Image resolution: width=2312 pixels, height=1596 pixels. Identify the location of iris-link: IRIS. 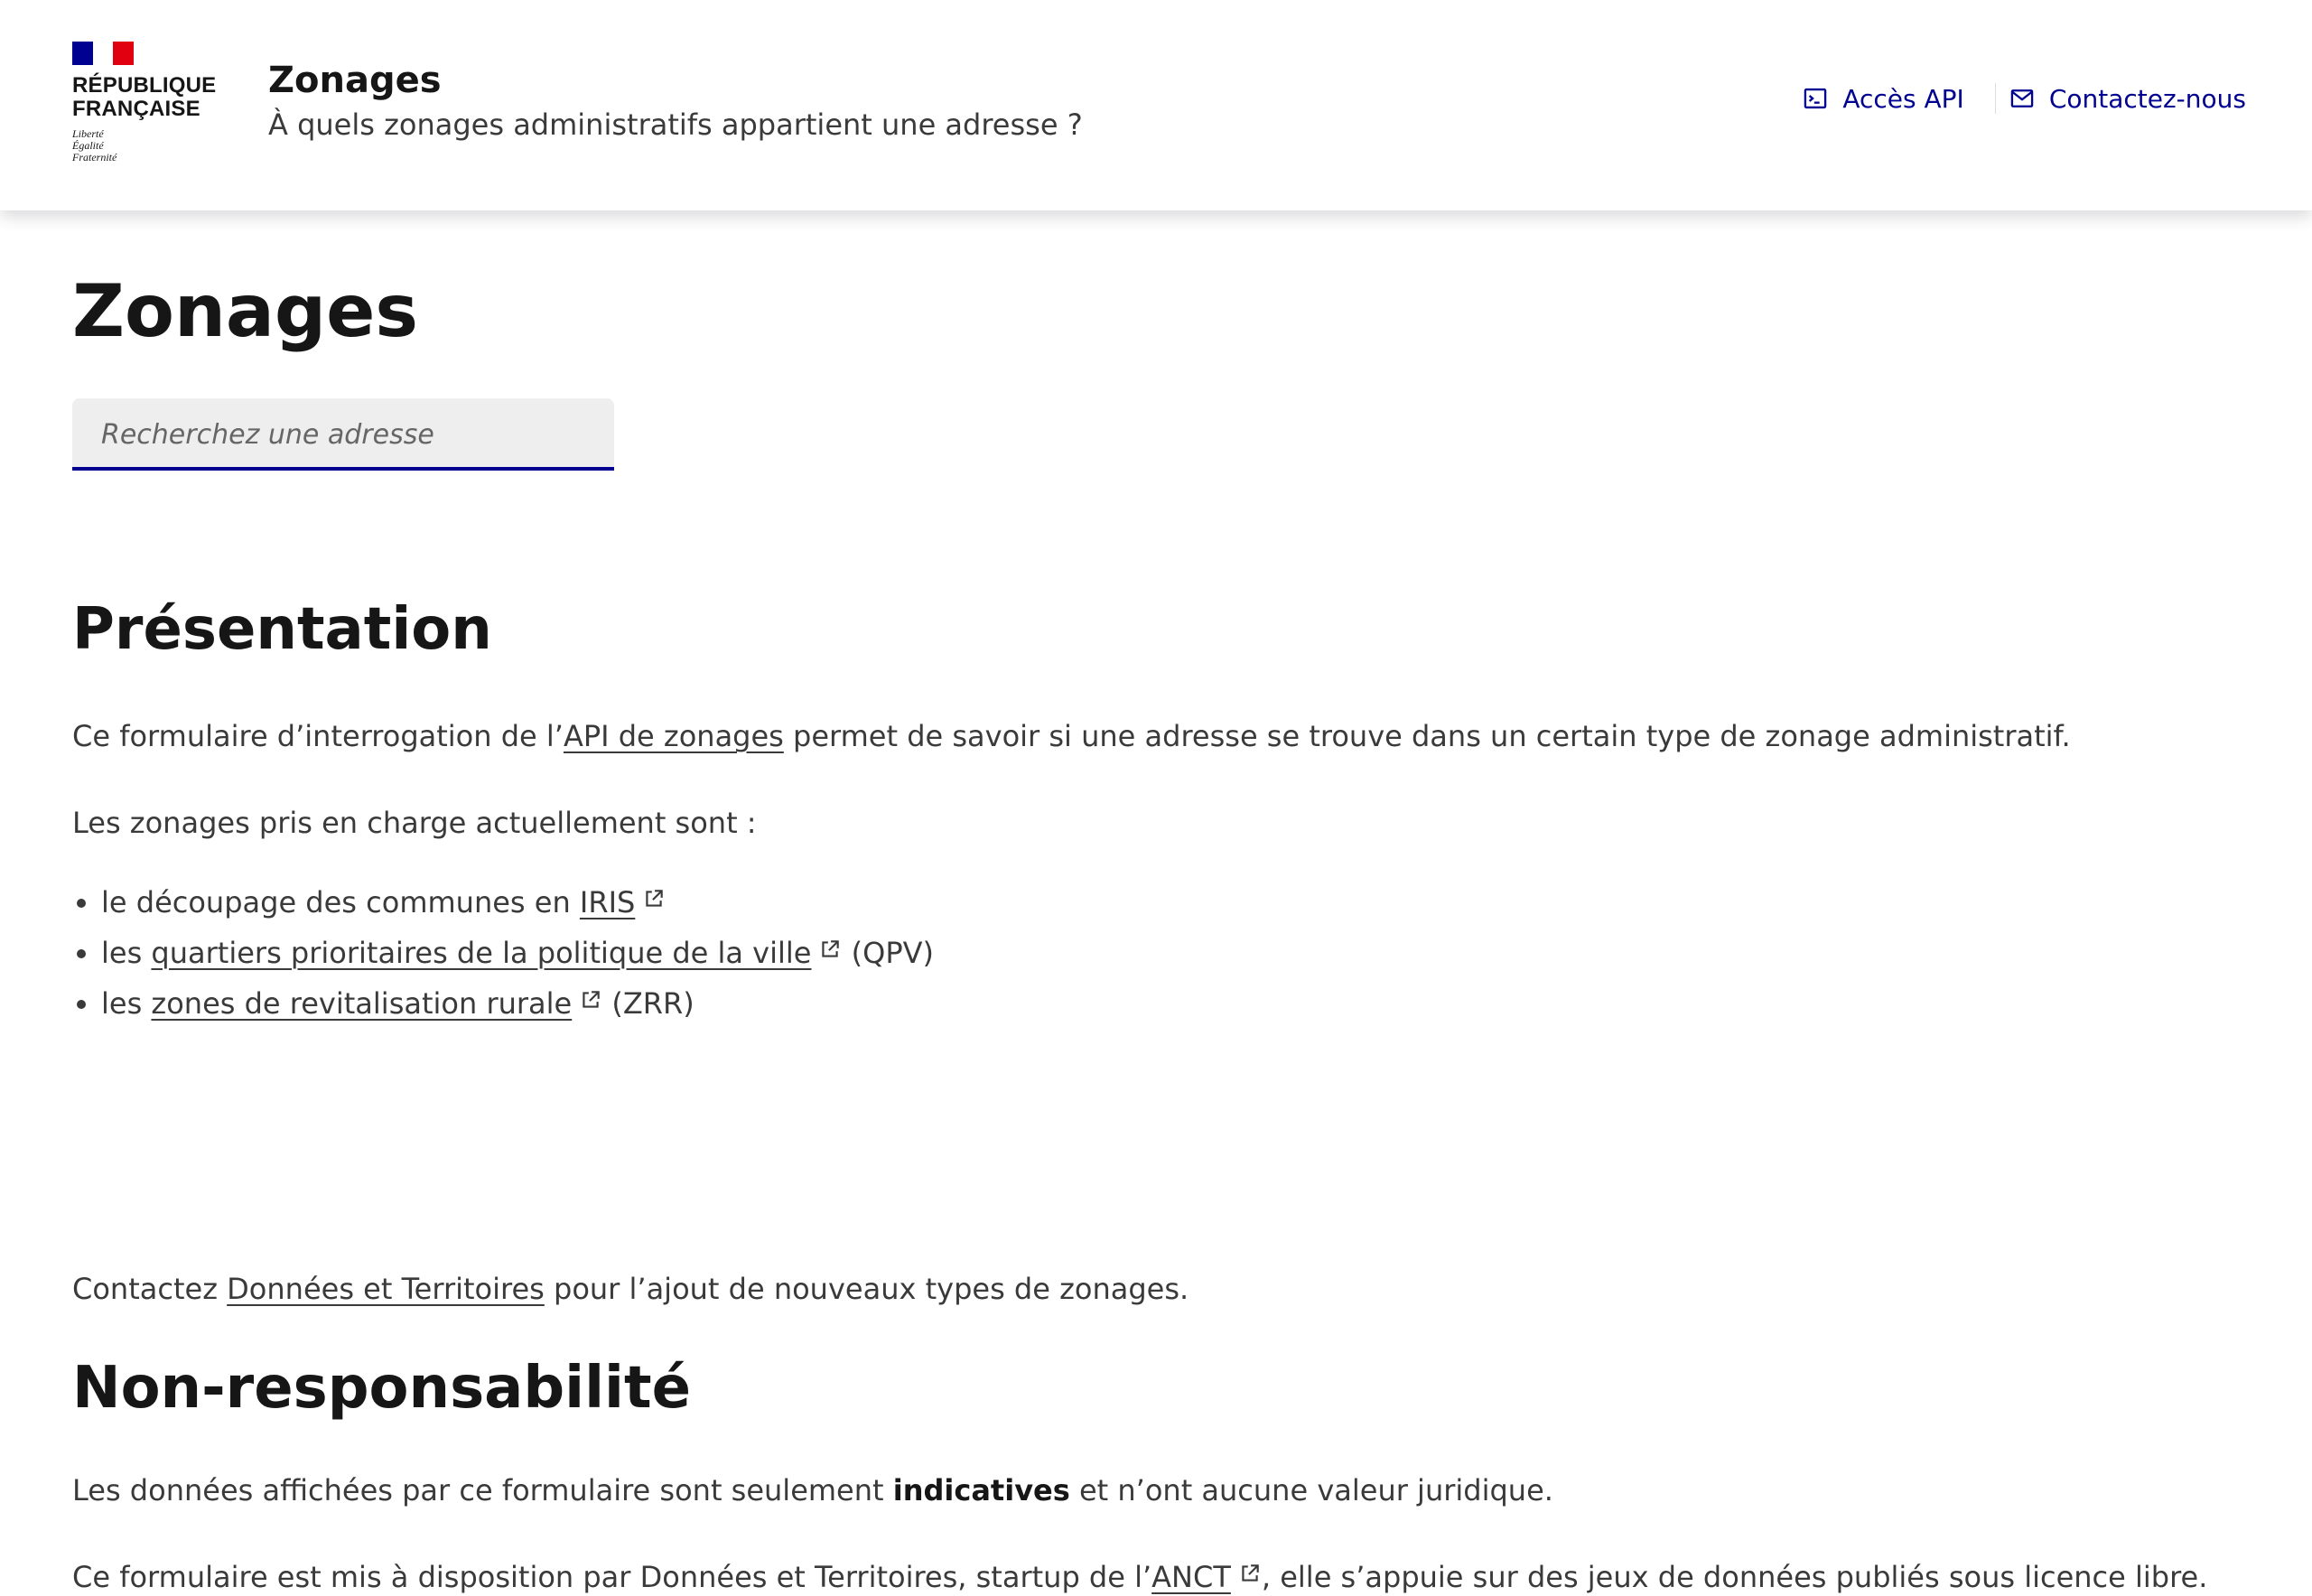
(623, 902).